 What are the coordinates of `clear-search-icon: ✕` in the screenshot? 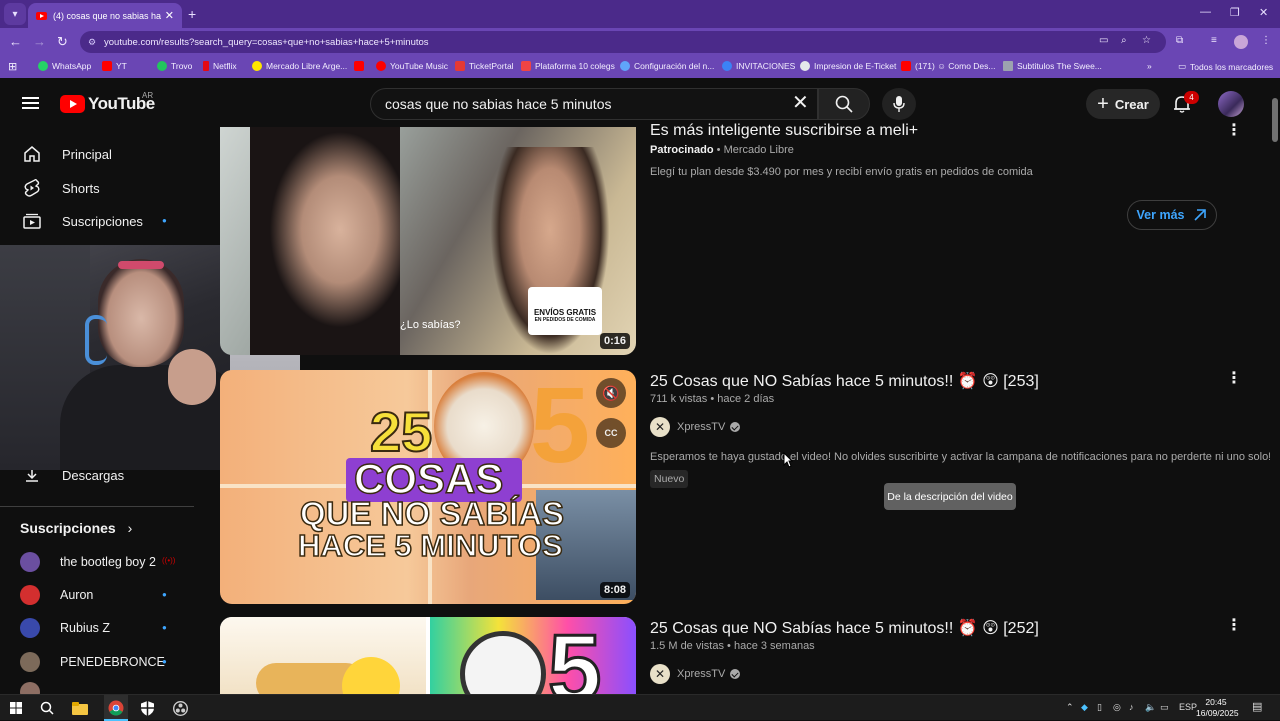 It's located at (800, 103).